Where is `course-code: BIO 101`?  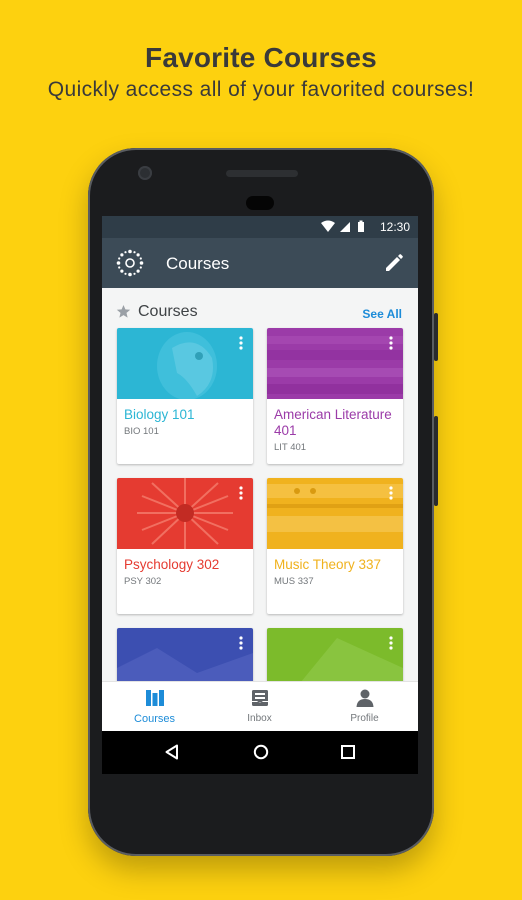 course-code: BIO 101 is located at coordinates (141, 431).